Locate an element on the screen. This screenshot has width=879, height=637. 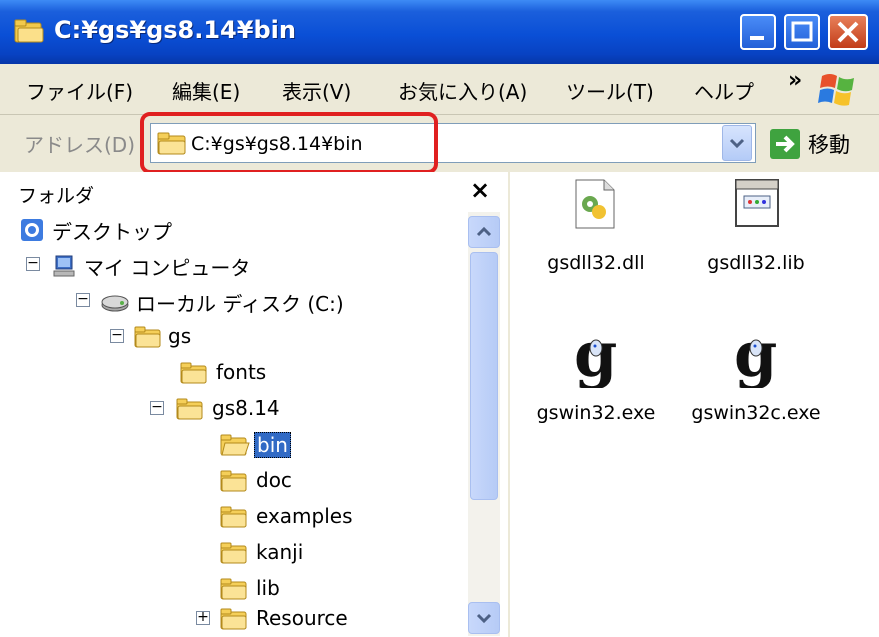
expand-icon: + is located at coordinates (203, 617).